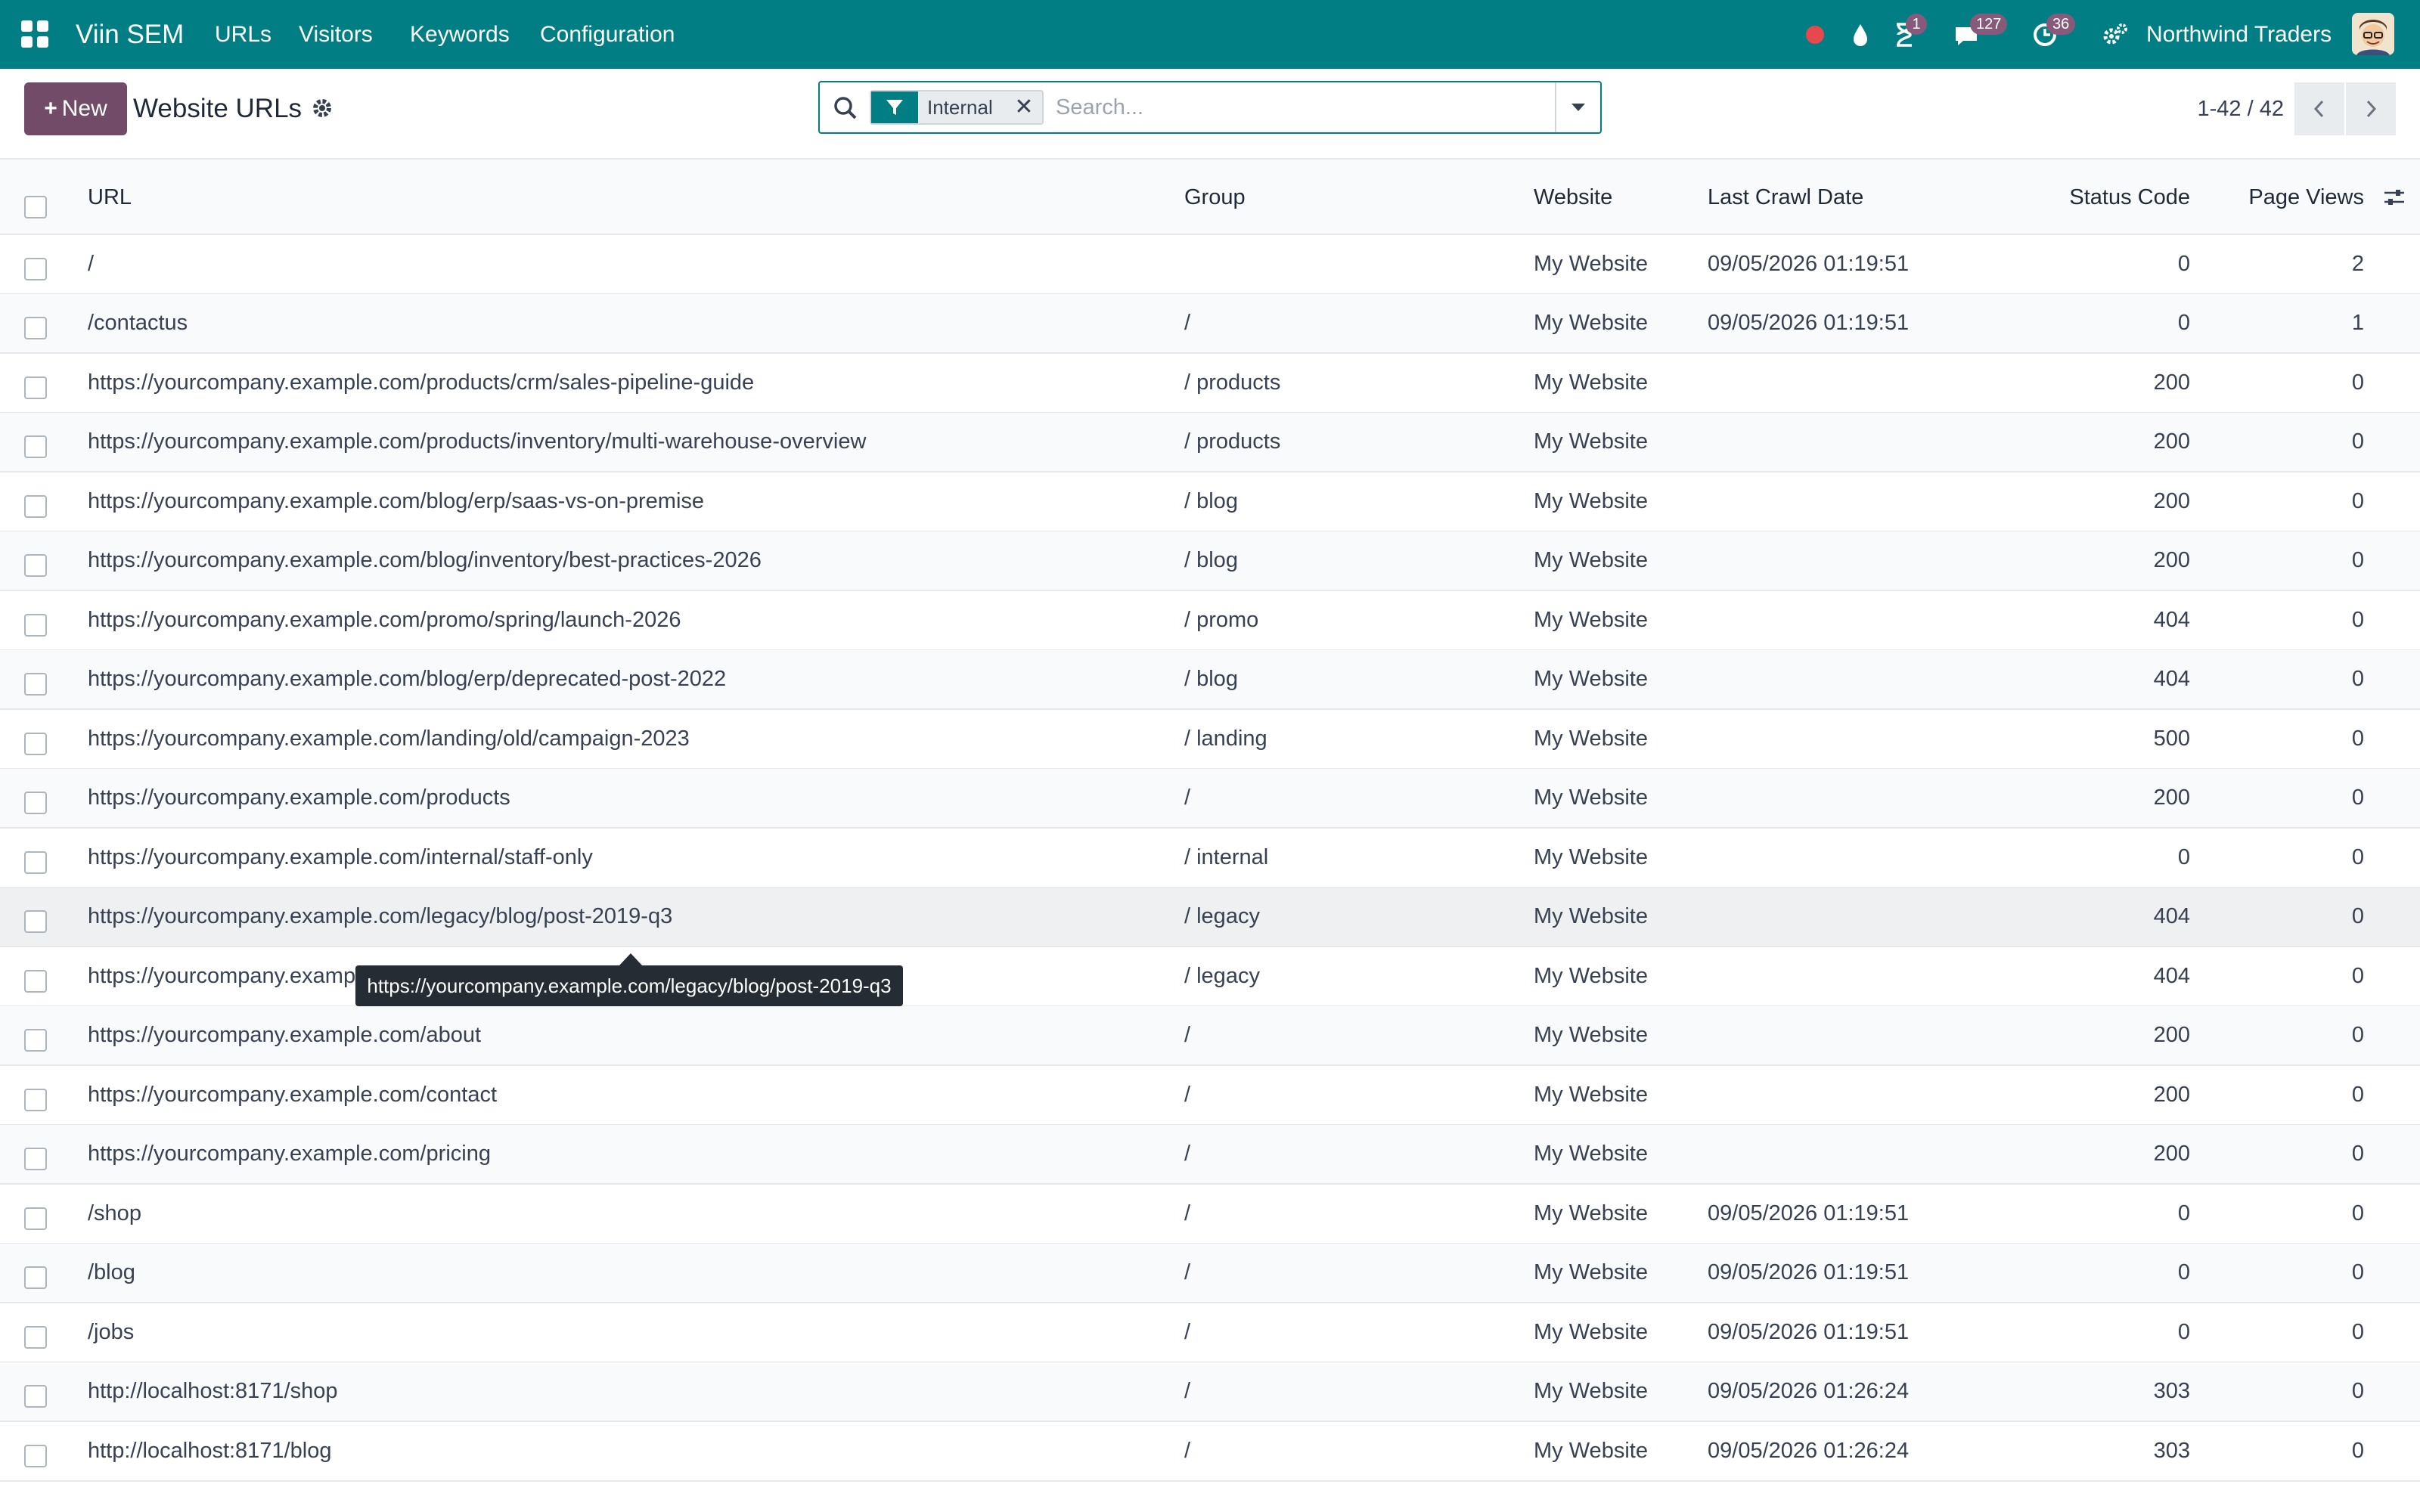 The width and height of the screenshot is (2420, 1512). Describe the element at coordinates (2278, 197) in the screenshot. I see `column-header-page-views: Page Views` at that location.